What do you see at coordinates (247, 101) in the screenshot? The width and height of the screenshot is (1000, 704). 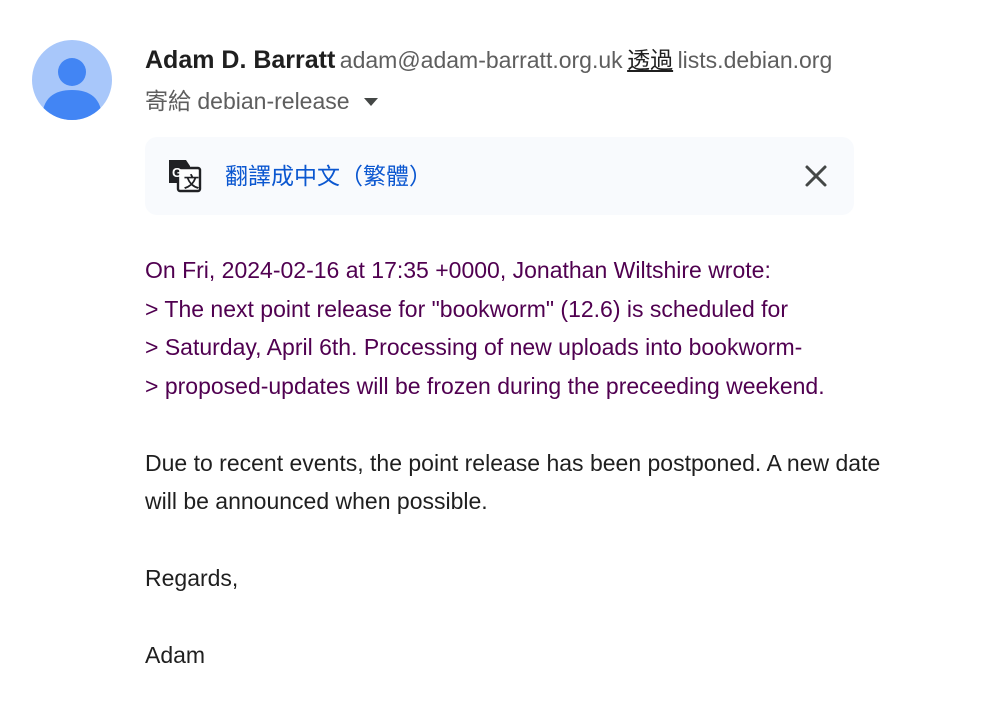 I see `recipient-label: 寄給 debian-release` at bounding box center [247, 101].